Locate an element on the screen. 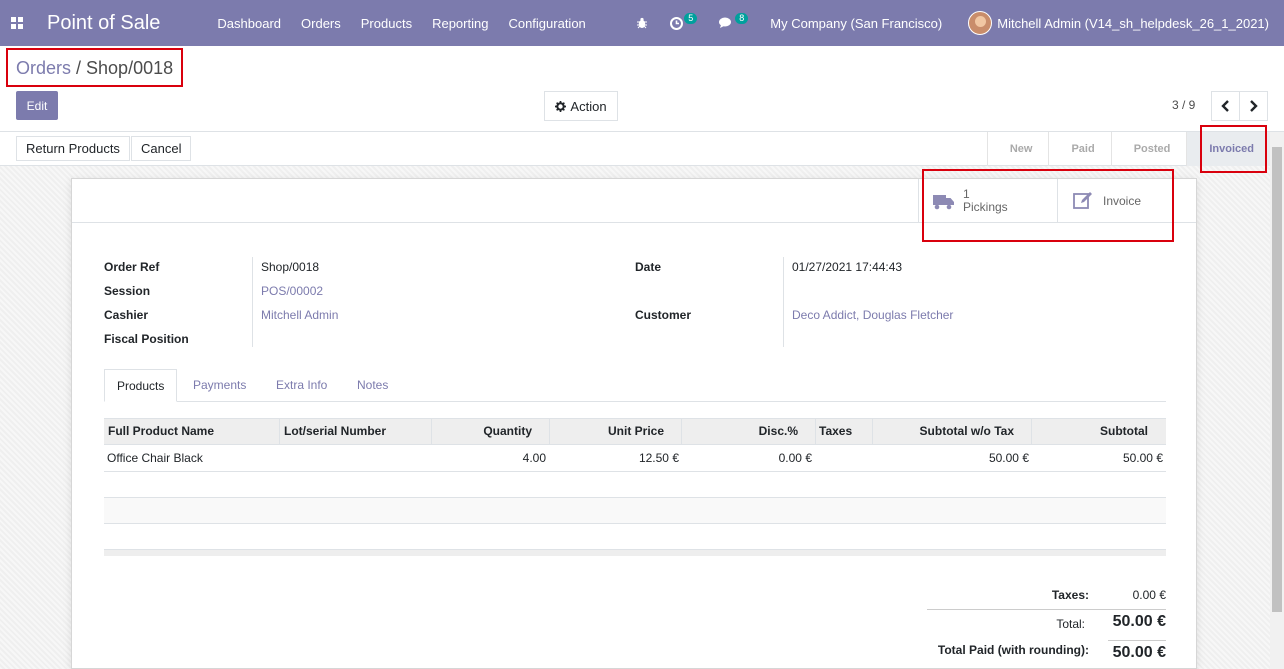 This screenshot has height=669, width=1284. pager-buttons is located at coordinates (1239, 106).